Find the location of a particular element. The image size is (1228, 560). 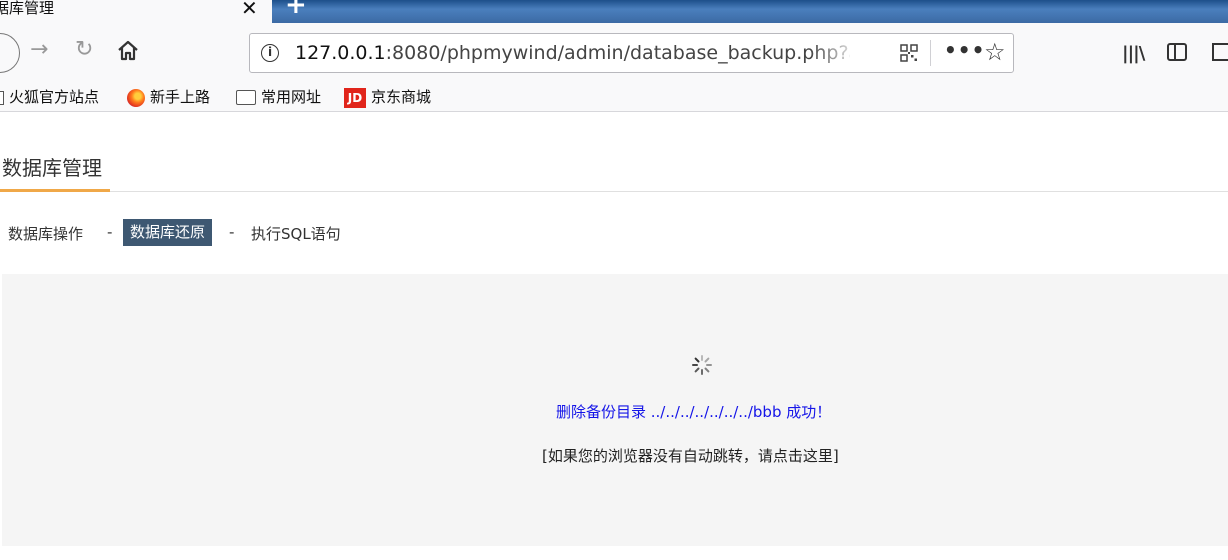

subnav-database-restore: 数据库还原 is located at coordinates (168, 232).